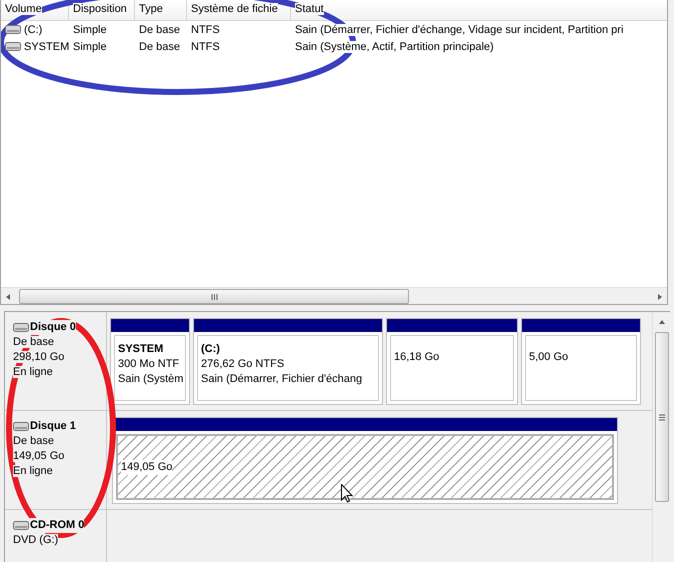 The image size is (674, 562). What do you see at coordinates (459, 30) in the screenshot?
I see `table-cell: Sain (Démarrer, Fichier d'échange, Vidage sur incident, Partition pri` at bounding box center [459, 30].